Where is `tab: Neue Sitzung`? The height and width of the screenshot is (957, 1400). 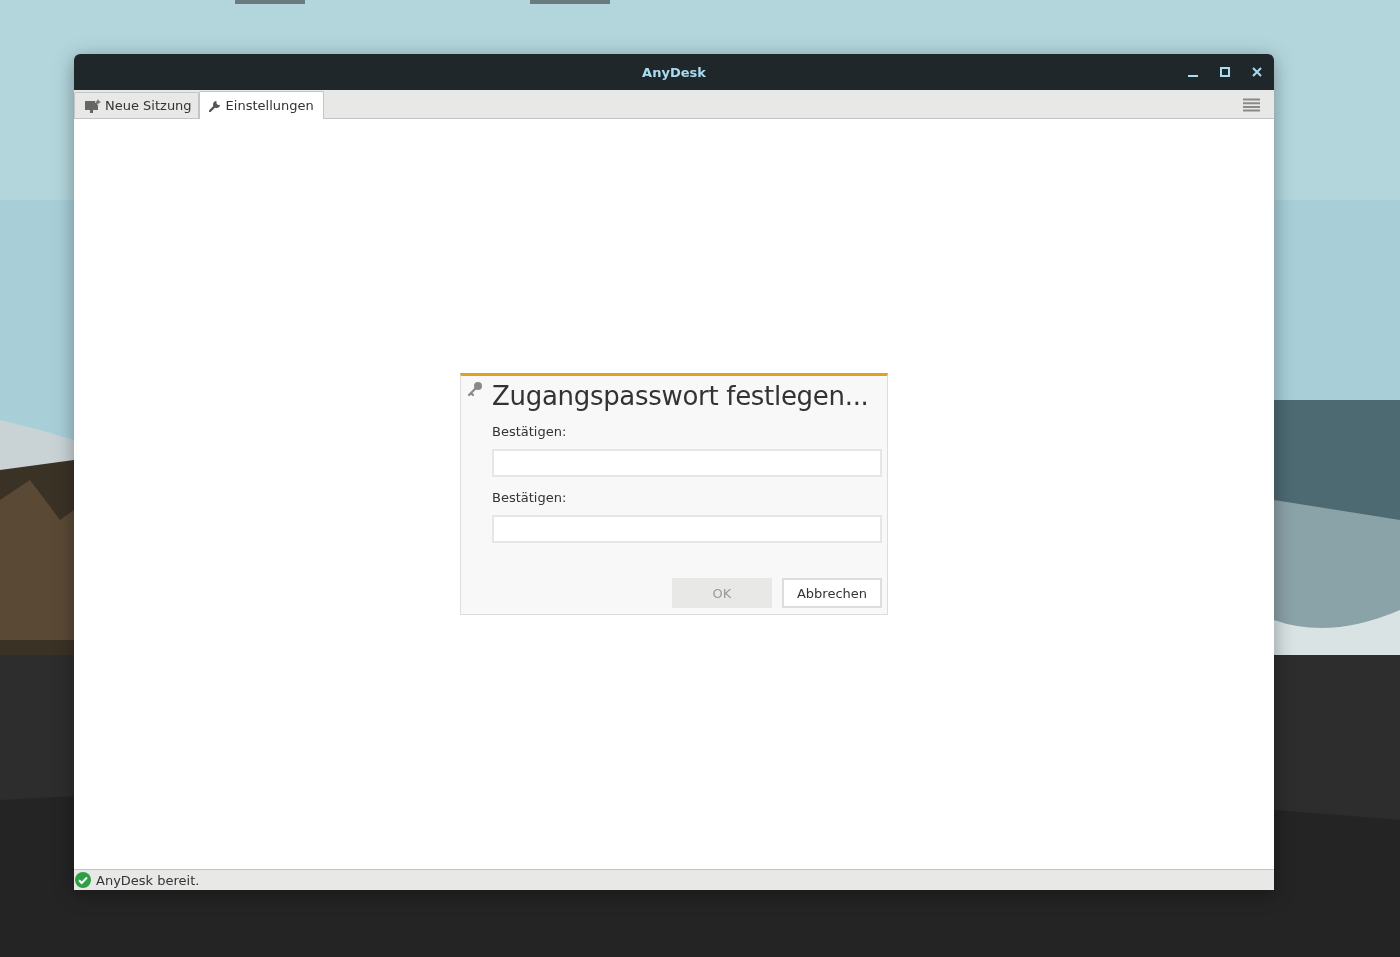 tab: Neue Sitzung is located at coordinates (136, 105).